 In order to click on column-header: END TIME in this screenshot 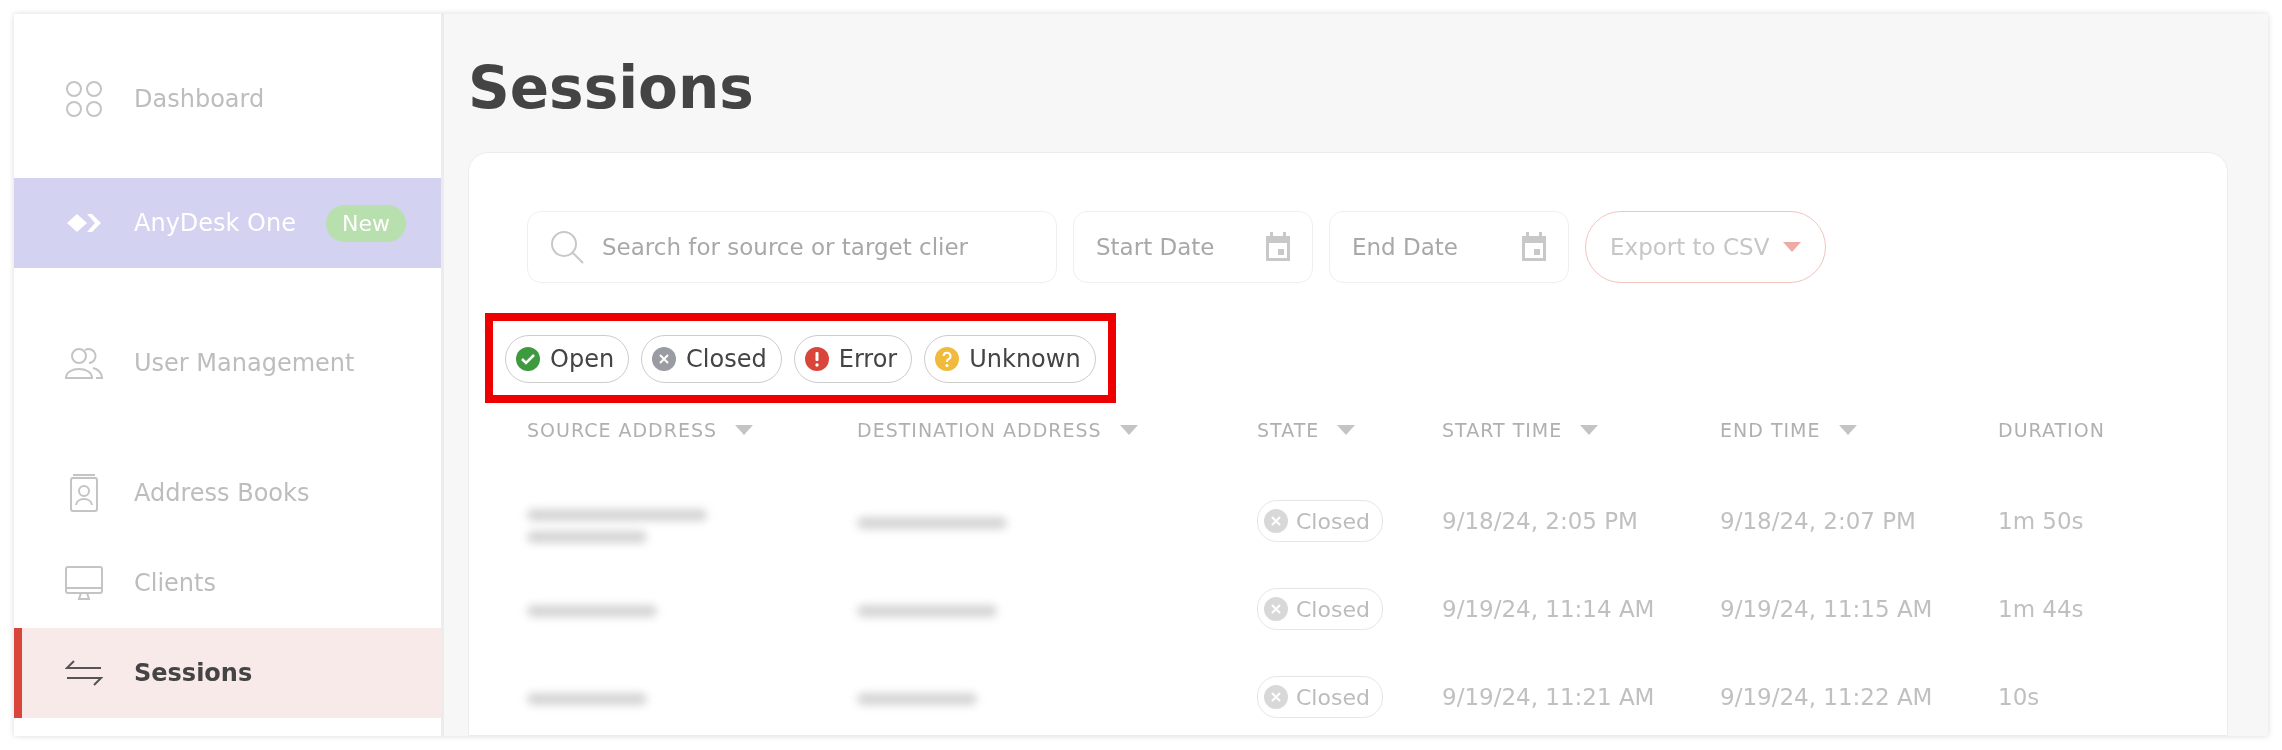, I will do `click(1788, 430)`.